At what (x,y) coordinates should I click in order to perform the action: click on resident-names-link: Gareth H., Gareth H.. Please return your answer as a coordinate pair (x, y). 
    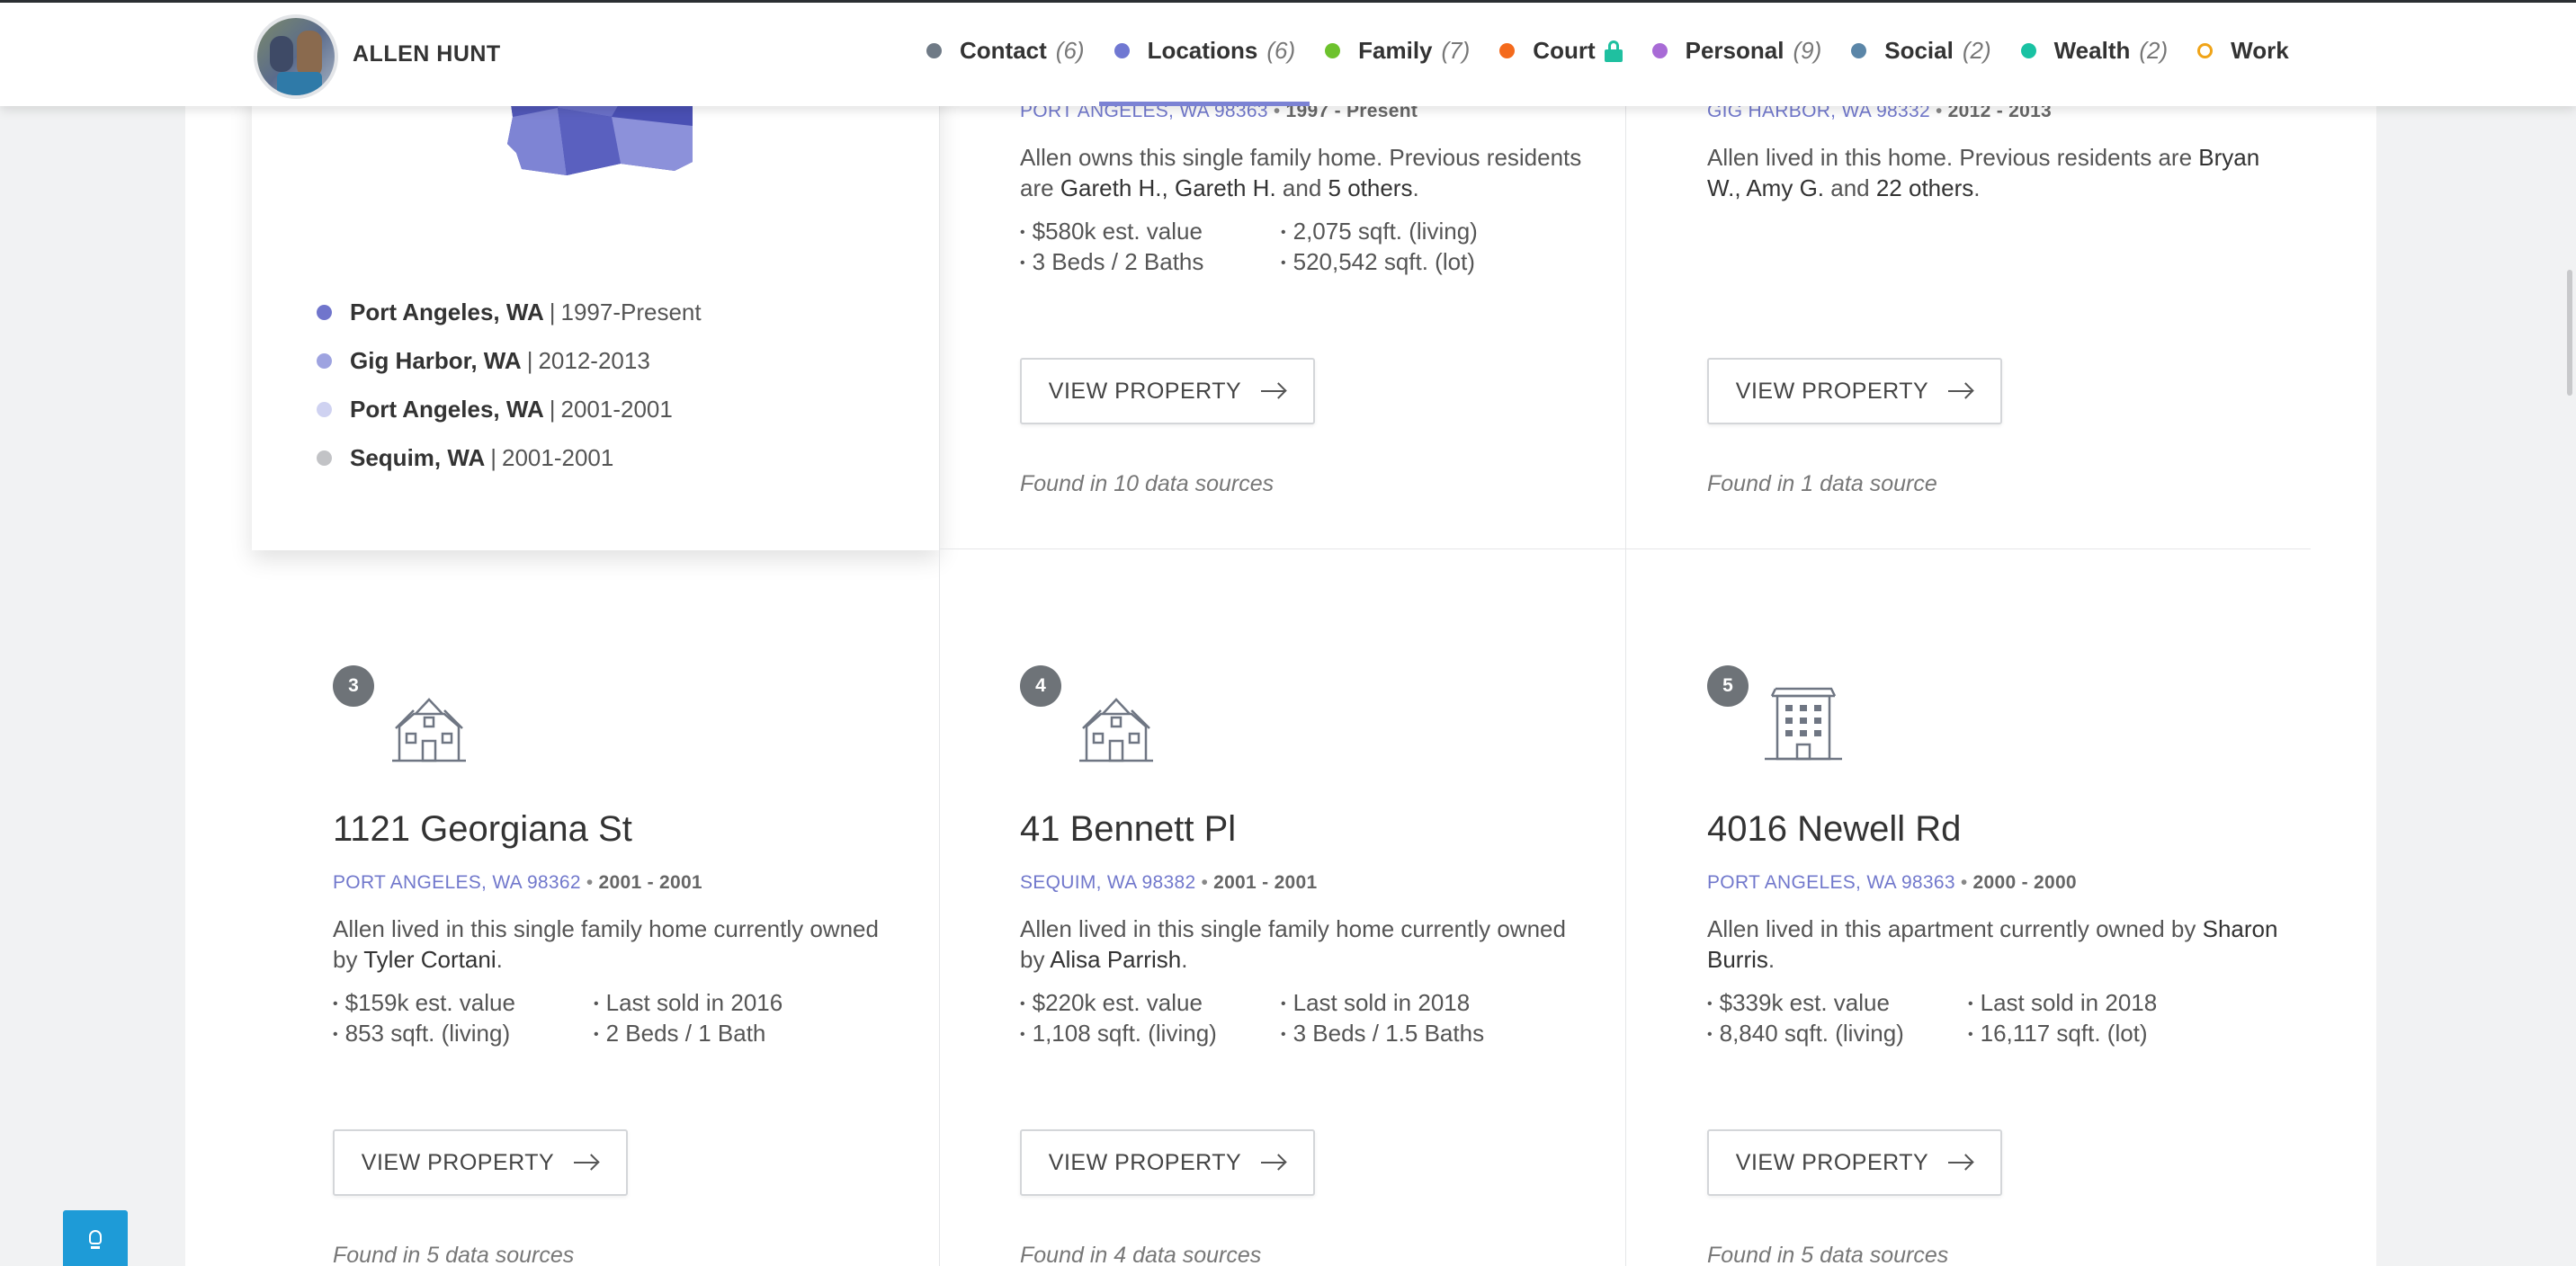
    Looking at the image, I should click on (1168, 187).